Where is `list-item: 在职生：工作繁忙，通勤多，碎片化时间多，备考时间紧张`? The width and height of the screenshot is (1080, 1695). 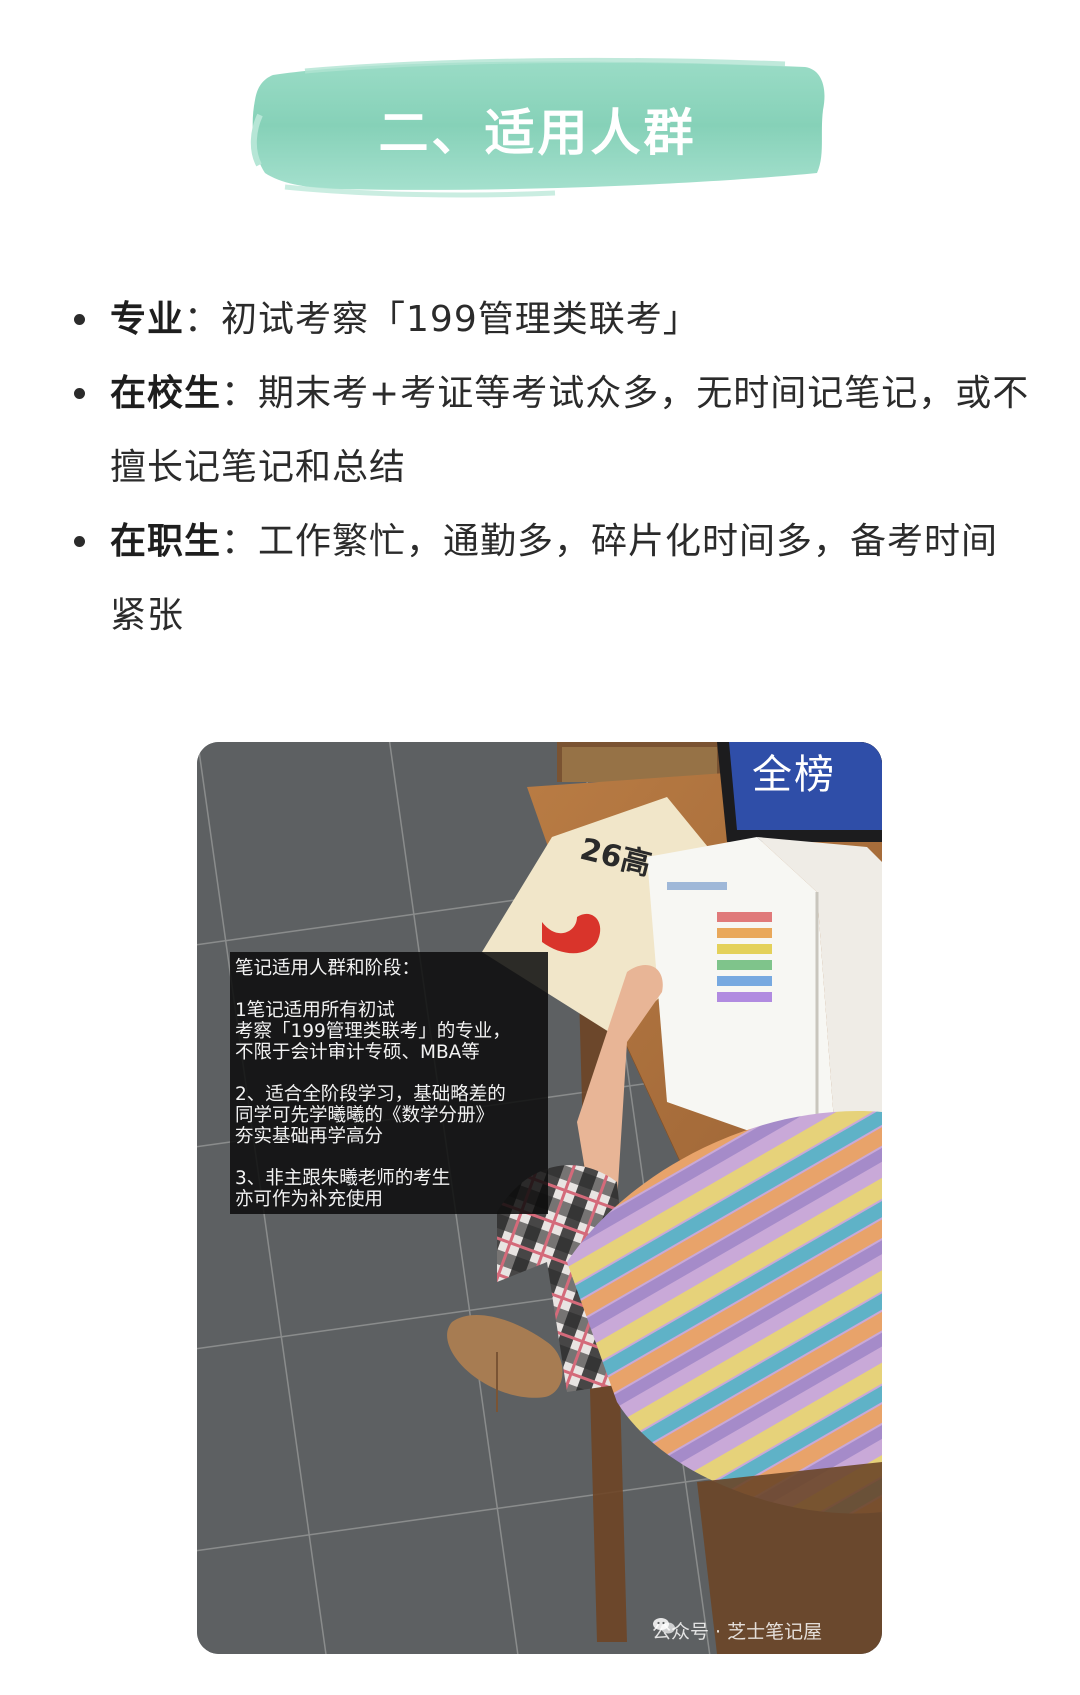 list-item: 在职生：工作繁忙，通勤多，碎片化时间多，备考时间紧张 is located at coordinates (550, 579).